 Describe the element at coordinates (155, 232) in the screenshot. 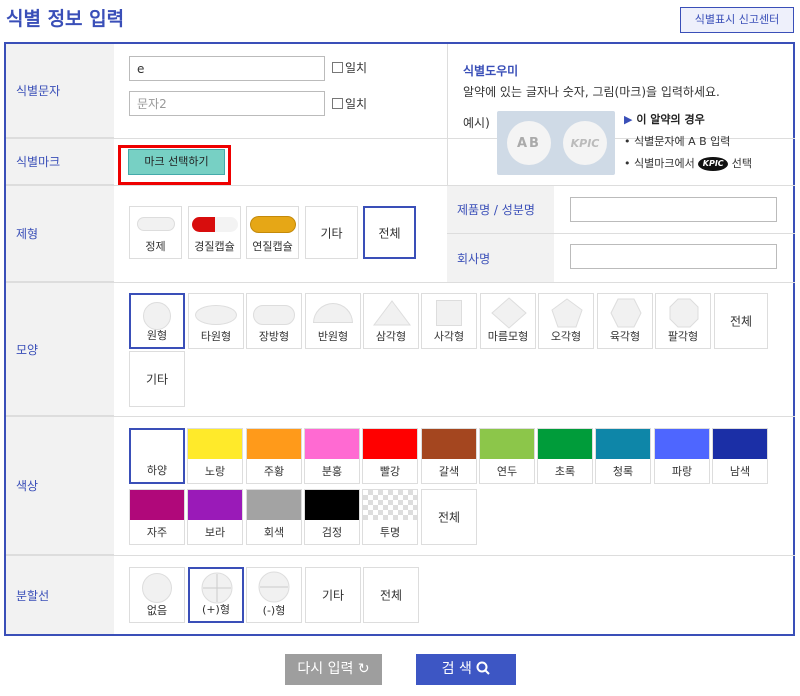

I see `form-type-tablet: 정제` at that location.